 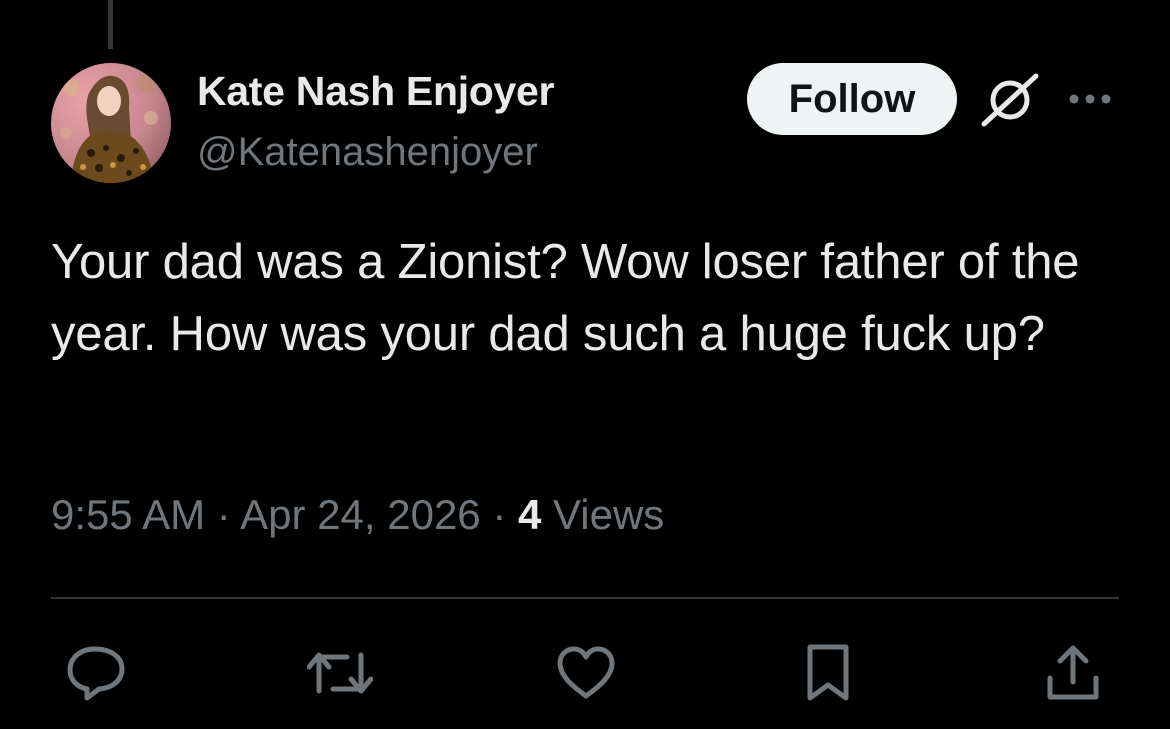 I want to click on heart-icon, so click(x=586, y=672).